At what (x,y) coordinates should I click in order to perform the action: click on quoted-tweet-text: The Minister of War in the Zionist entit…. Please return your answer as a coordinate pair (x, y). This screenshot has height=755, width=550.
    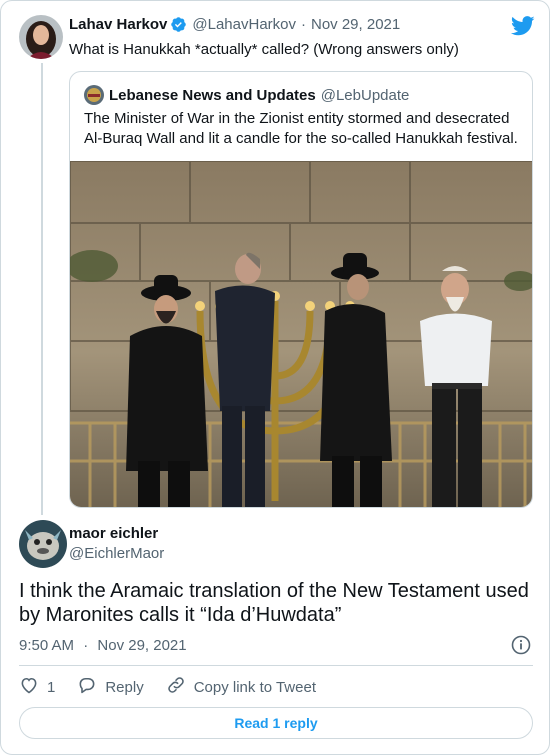
    Looking at the image, I should click on (301, 128).